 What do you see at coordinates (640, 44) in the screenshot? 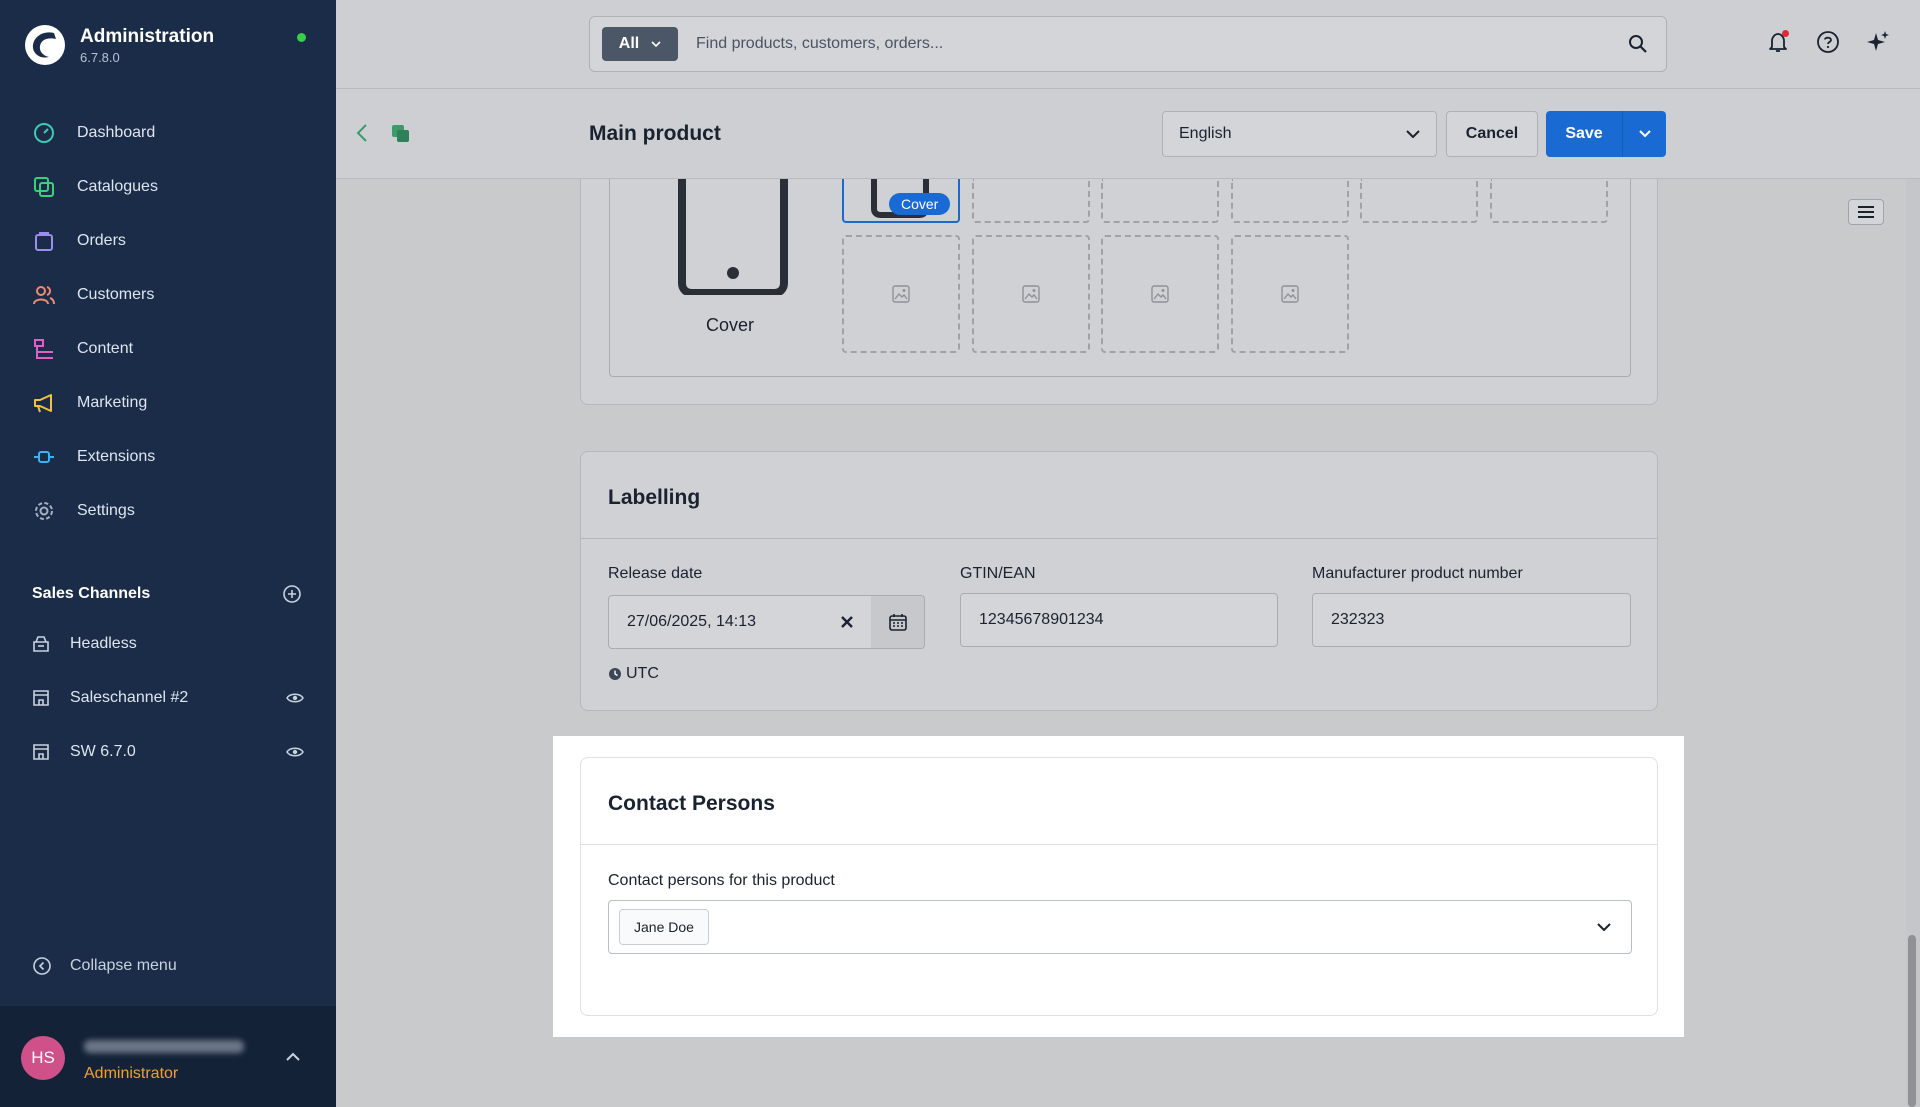
I see `search-type-select: All` at bounding box center [640, 44].